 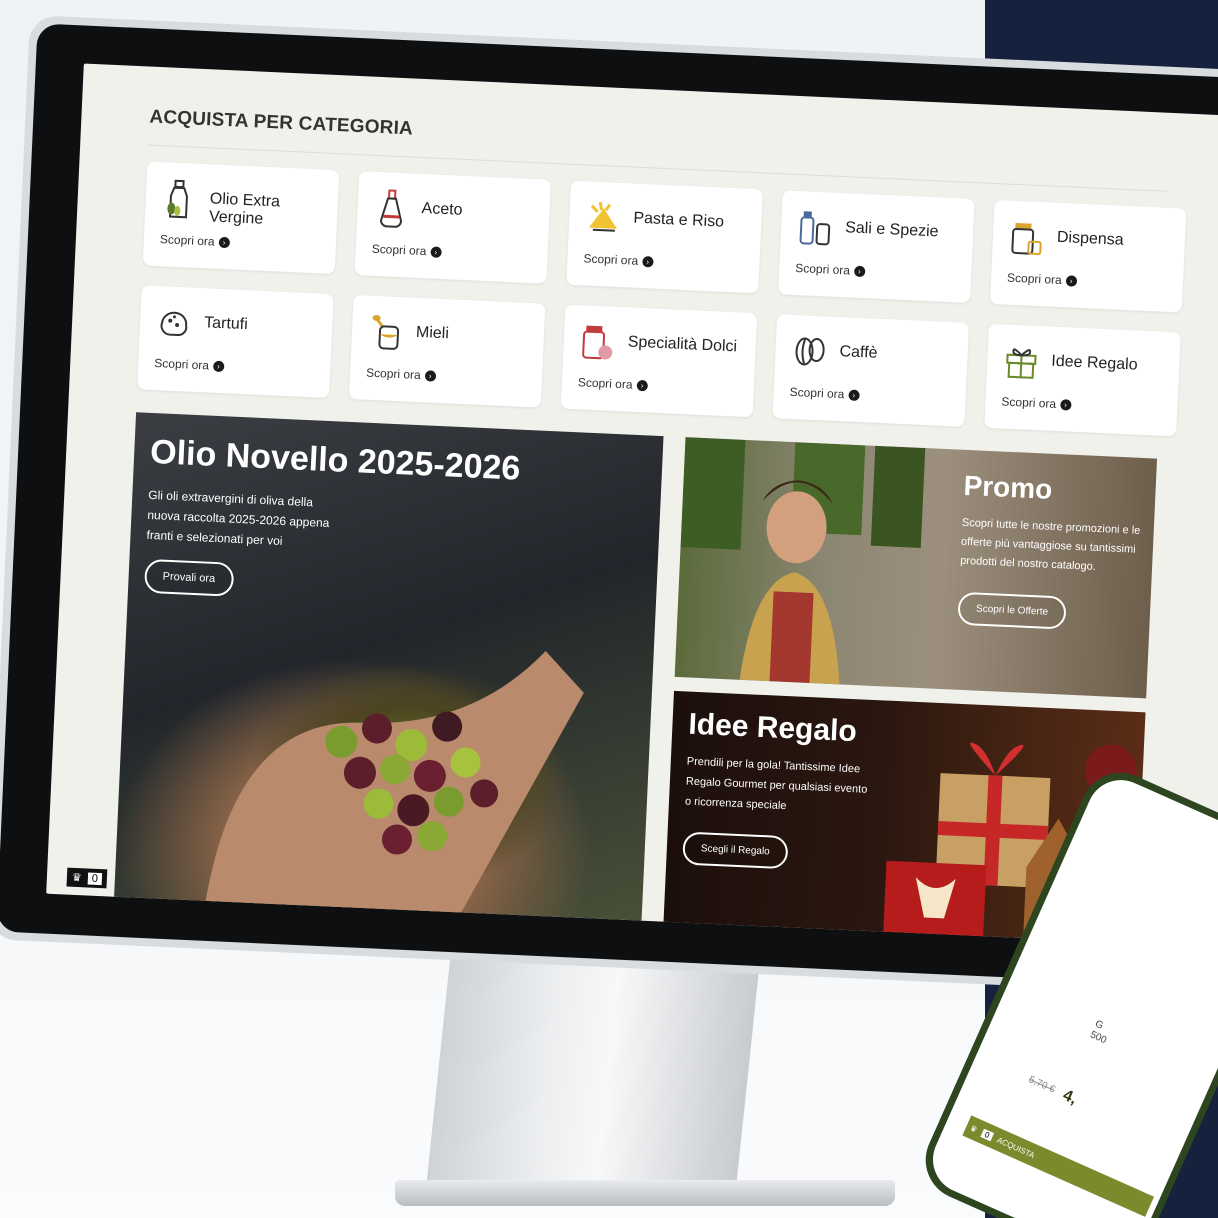 What do you see at coordinates (1090, 238) in the screenshot?
I see `category-label: Dispensa` at bounding box center [1090, 238].